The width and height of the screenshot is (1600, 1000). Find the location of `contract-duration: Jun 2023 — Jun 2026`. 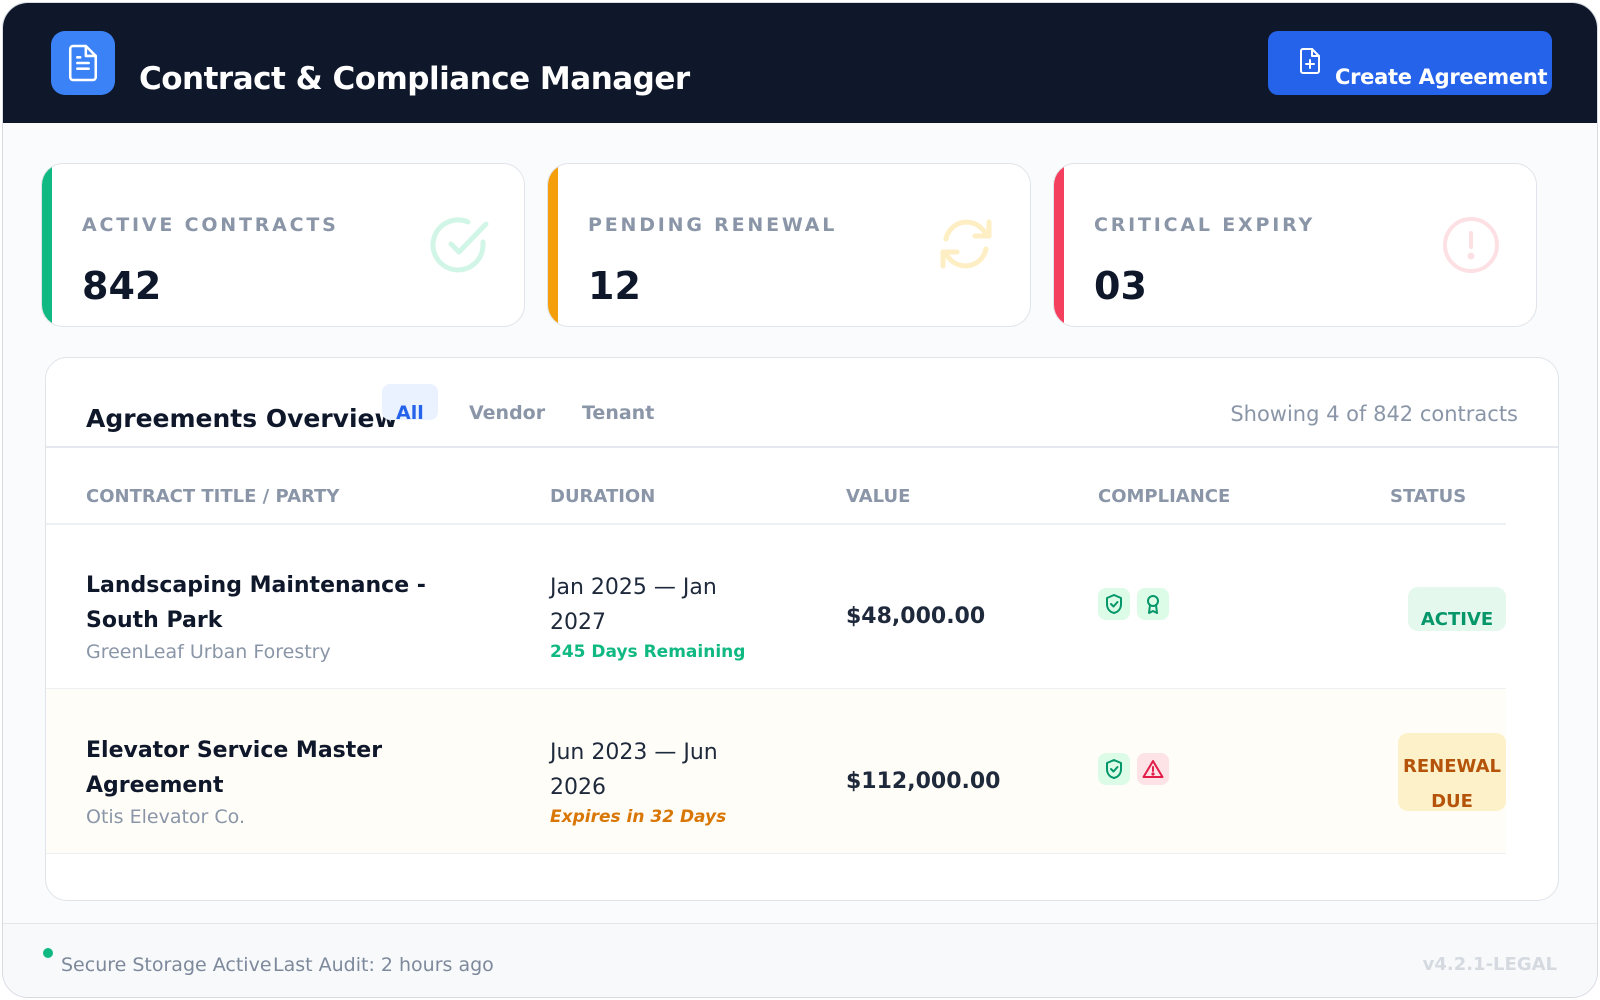

contract-duration: Jun 2023 — Jun 2026 is located at coordinates (634, 770).